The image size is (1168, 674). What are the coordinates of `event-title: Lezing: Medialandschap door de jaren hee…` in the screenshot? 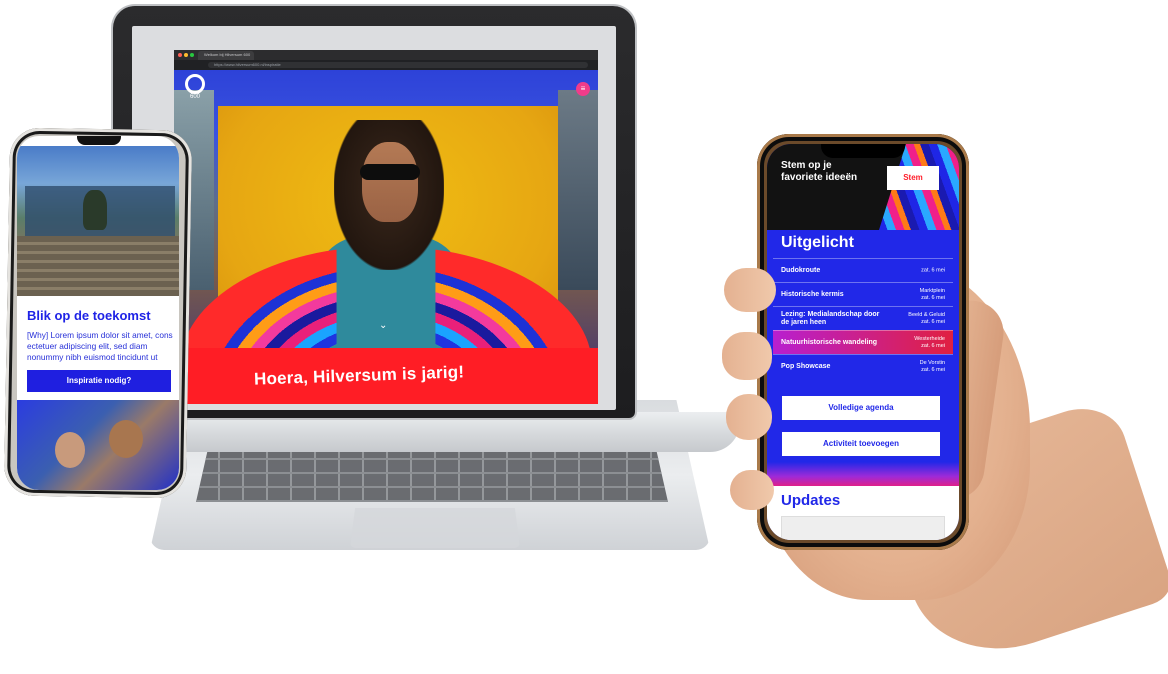 It's located at (830, 318).